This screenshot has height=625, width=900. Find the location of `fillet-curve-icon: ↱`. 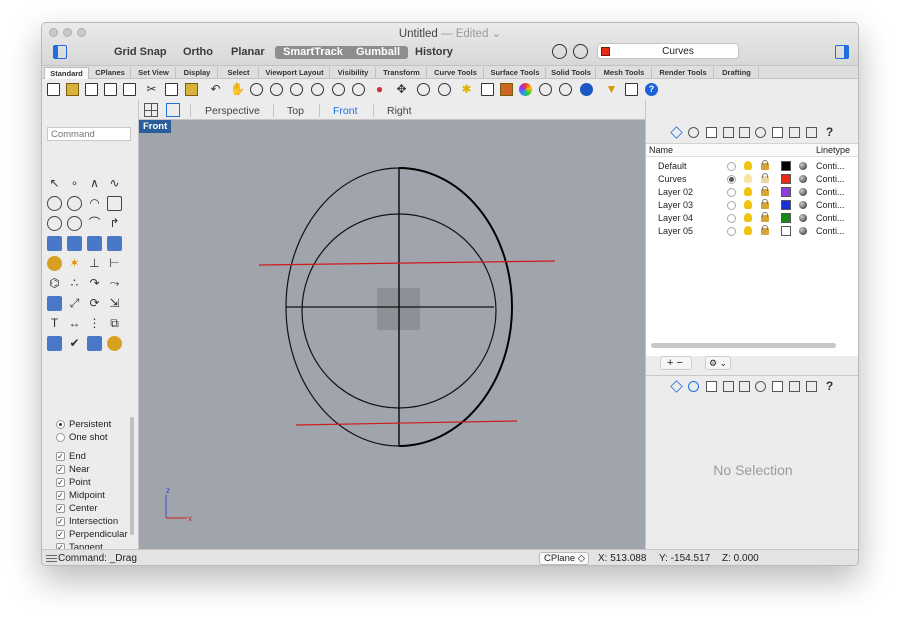

fillet-curve-icon: ↱ is located at coordinates (114, 223).